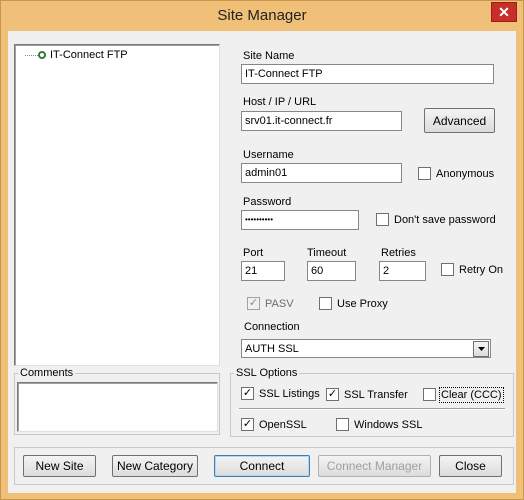 The height and width of the screenshot is (500, 524). I want to click on ssl-listings-checkbox-box: ✓, so click(247, 393).